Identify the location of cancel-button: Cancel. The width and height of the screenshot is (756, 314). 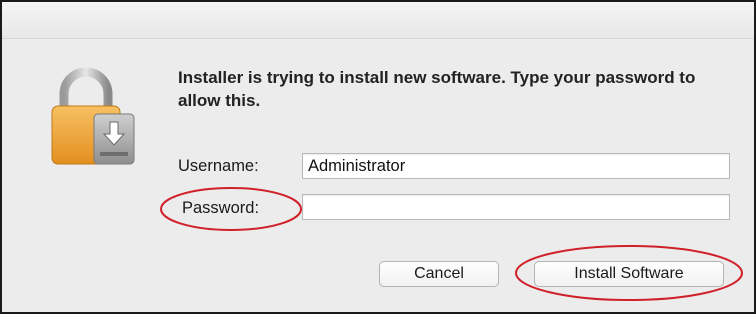
(439, 274).